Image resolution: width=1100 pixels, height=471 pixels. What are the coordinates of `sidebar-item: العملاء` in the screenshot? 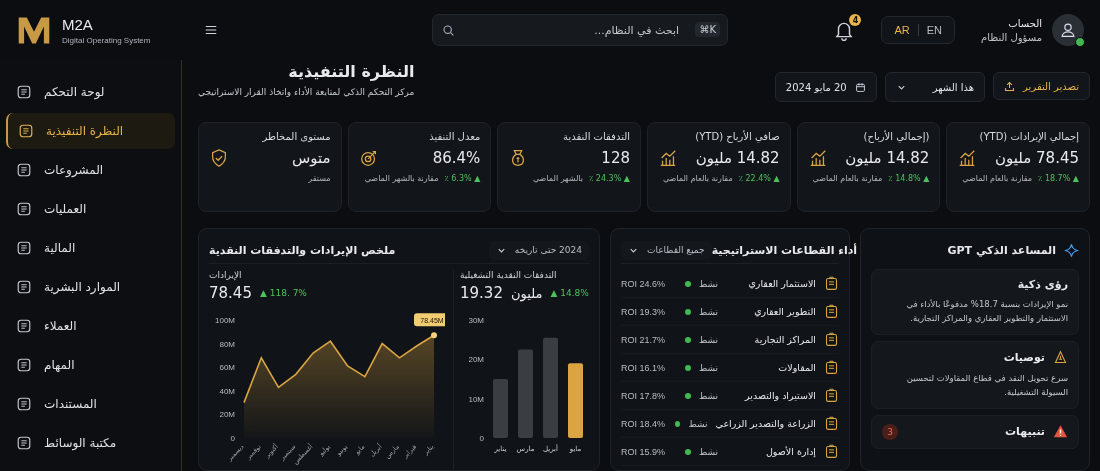 It's located at (90, 326).